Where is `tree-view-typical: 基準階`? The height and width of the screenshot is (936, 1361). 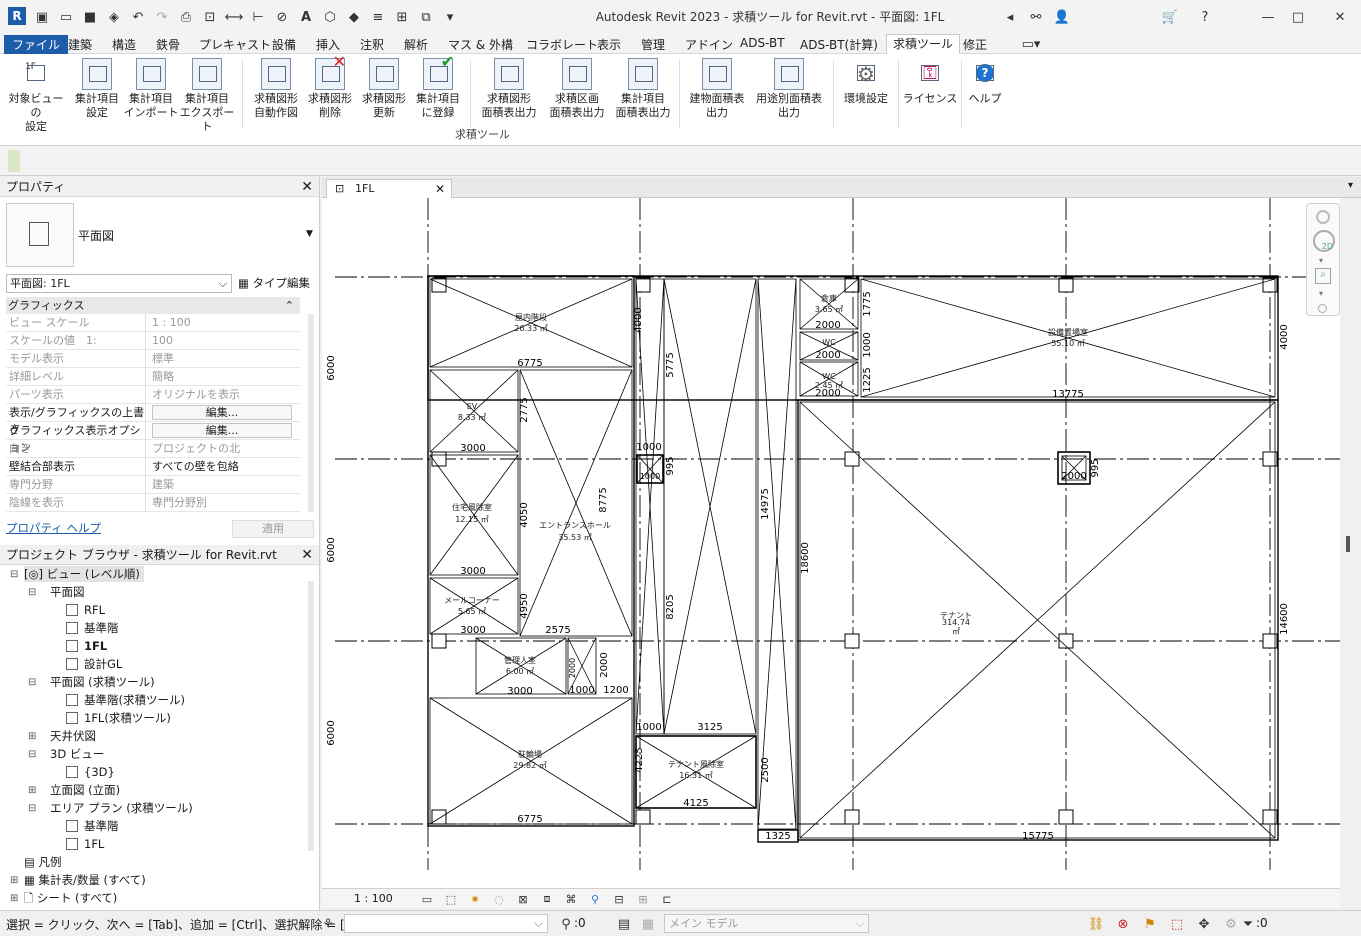
tree-view-typical: 基準階 is located at coordinates (92, 628).